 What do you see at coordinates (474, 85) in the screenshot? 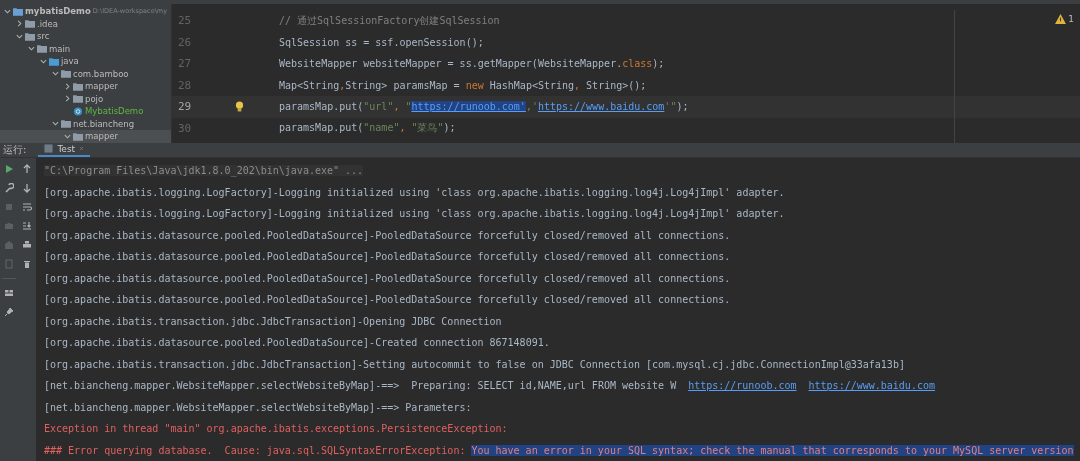
I see `code-keyword: new` at bounding box center [474, 85].